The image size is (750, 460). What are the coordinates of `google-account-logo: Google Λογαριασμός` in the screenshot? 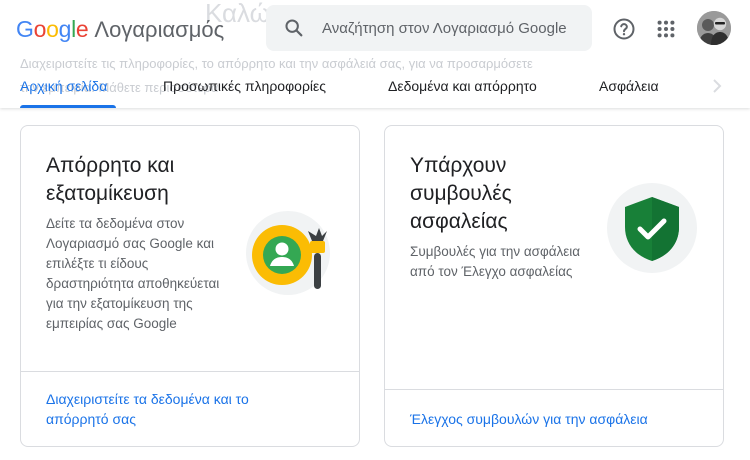 It's located at (120, 31).